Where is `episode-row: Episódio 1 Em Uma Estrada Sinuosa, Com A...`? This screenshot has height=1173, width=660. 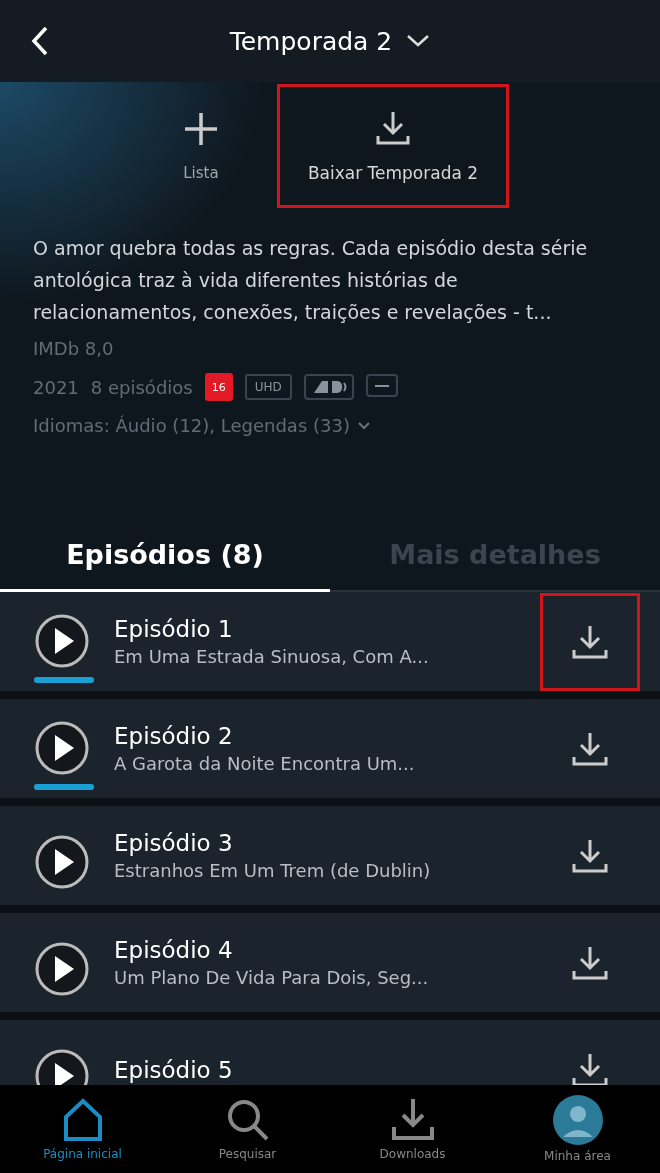 episode-row: Episódio 1 Em Uma Estrada Sinuosa, Com A... is located at coordinates (330, 641).